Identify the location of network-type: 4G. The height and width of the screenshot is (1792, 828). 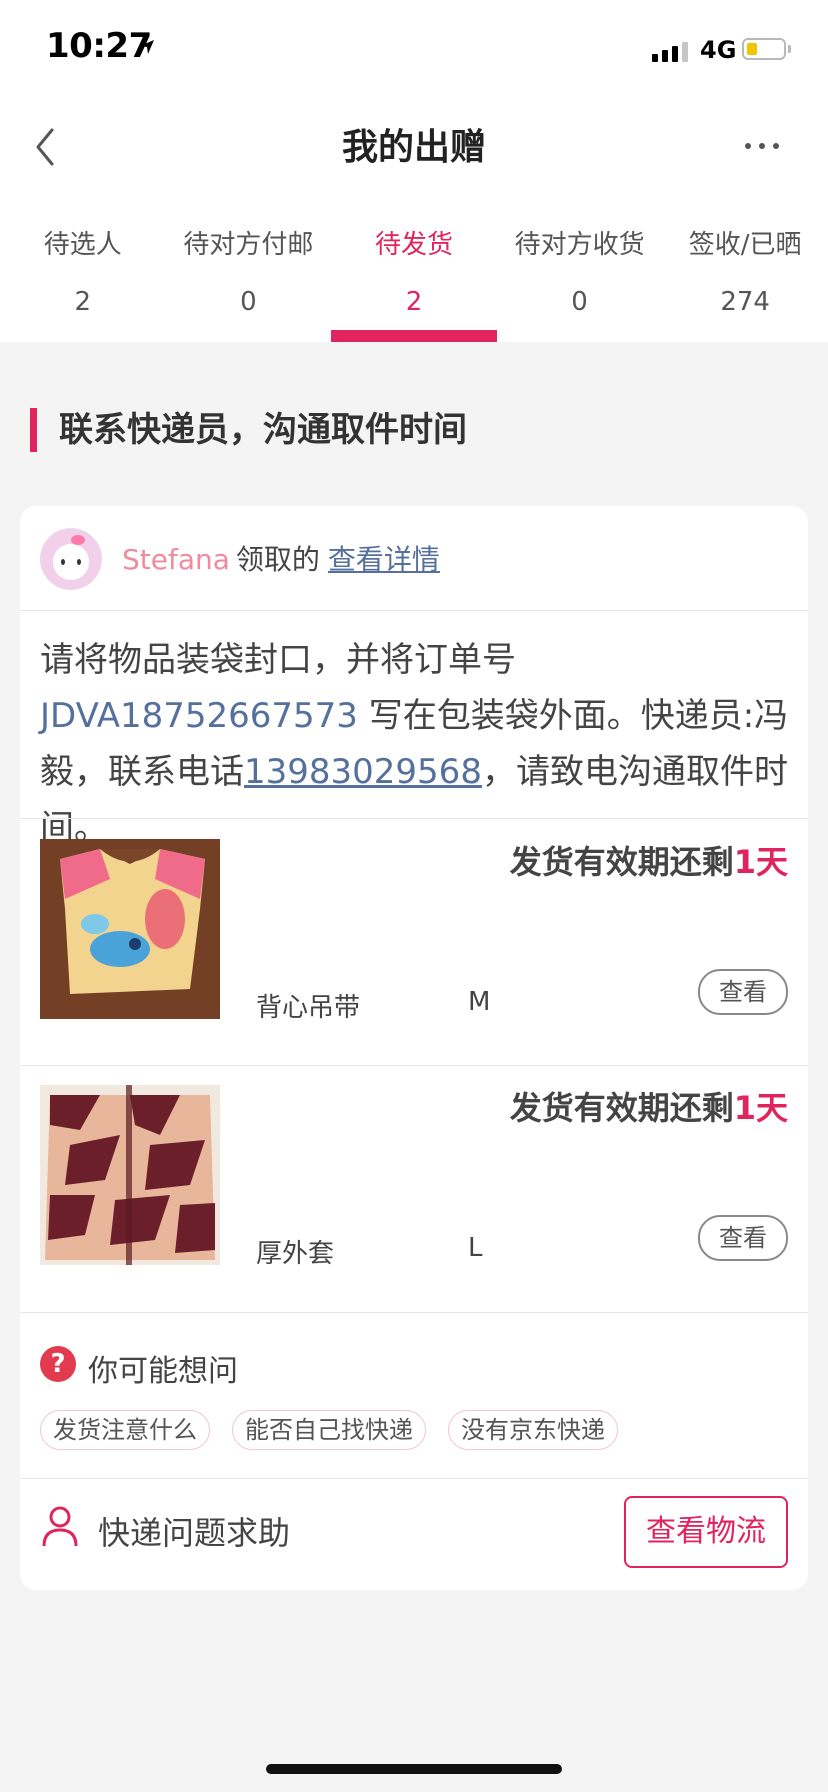
(718, 50).